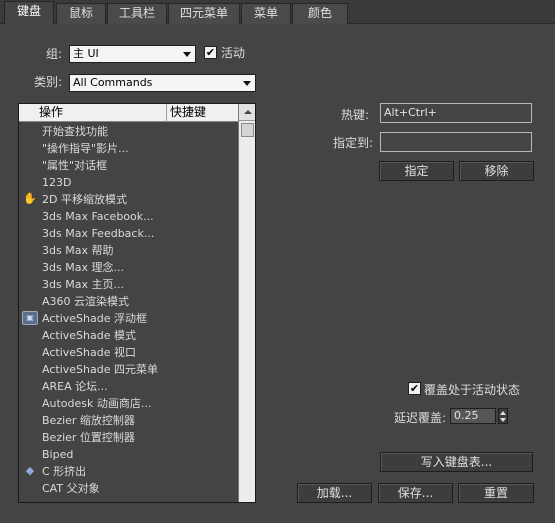  I want to click on active-label: 活动, so click(233, 53).